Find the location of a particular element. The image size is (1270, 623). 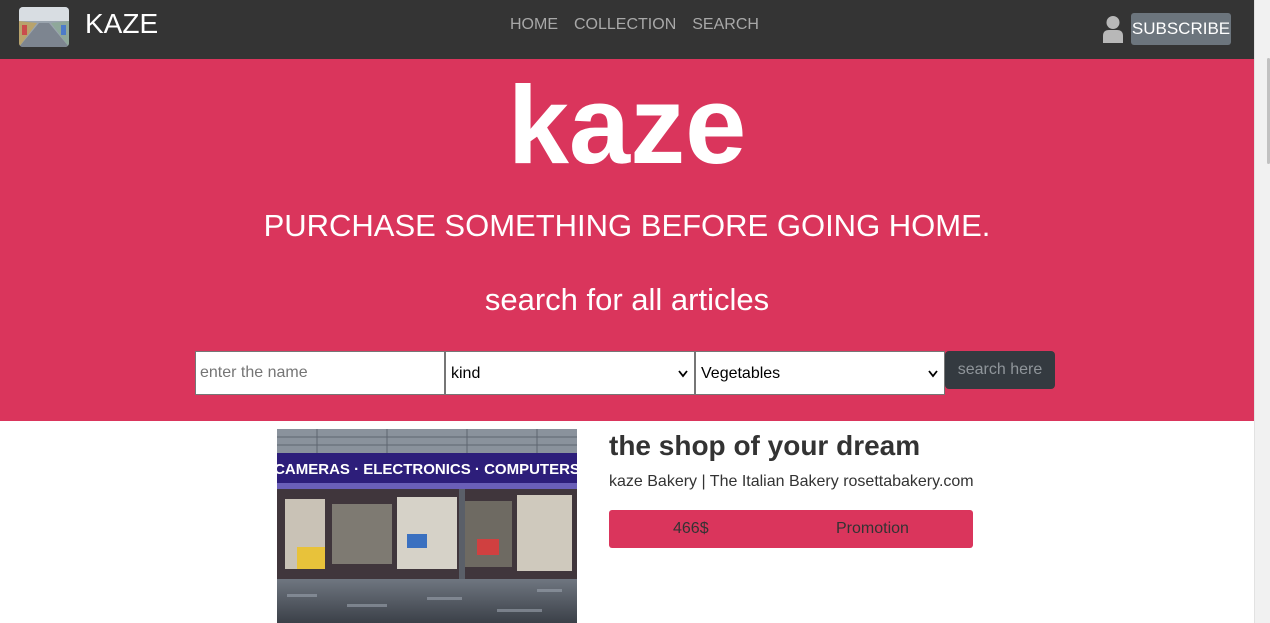

promotion-label: Promotion is located at coordinates (872, 528).